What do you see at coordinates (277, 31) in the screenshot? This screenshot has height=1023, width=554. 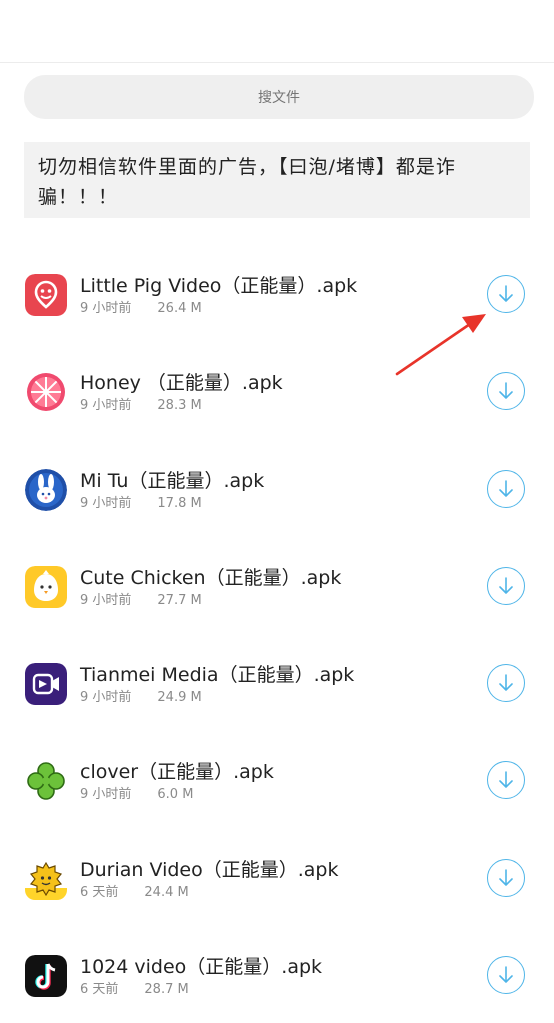 I see `top-bar` at bounding box center [277, 31].